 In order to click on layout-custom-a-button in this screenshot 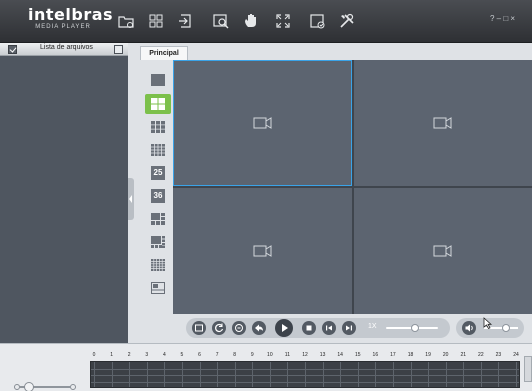, I will do `click(158, 219)`.